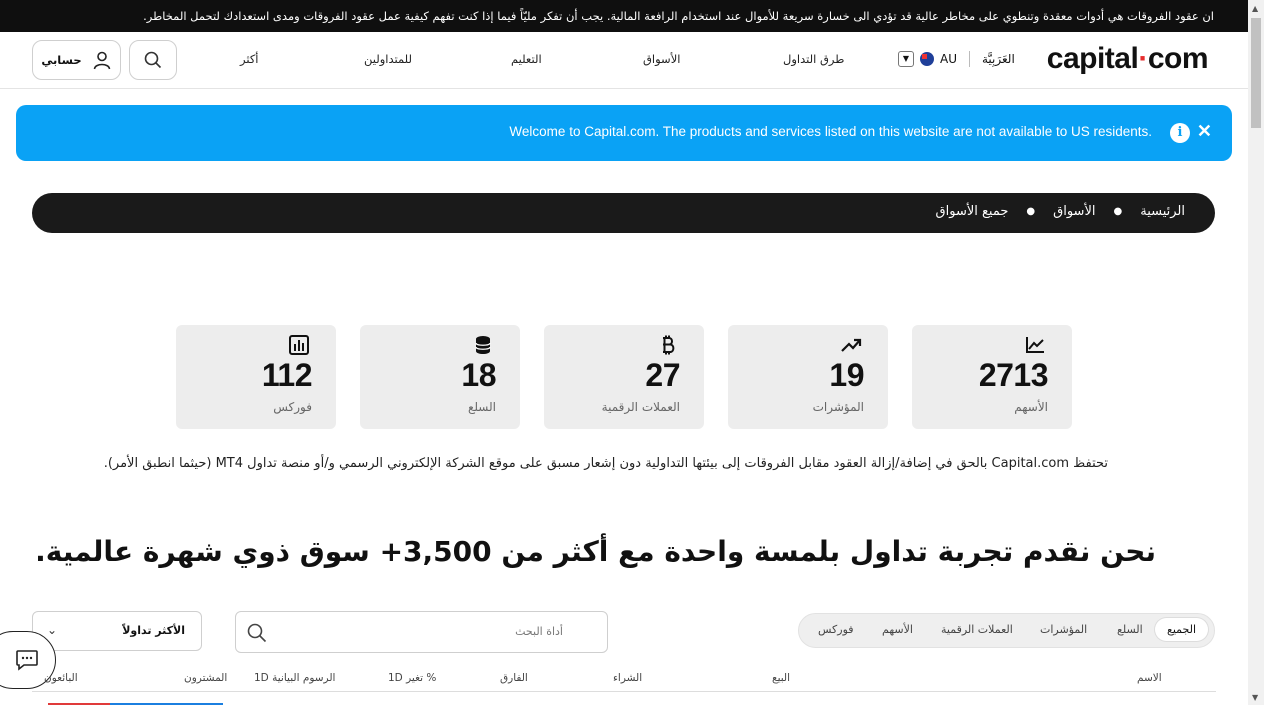 Image resolution: width=1264 pixels, height=705 pixels. Describe the element at coordinates (897, 629) in the screenshot. I see `tab-shares: الأسهم` at that location.